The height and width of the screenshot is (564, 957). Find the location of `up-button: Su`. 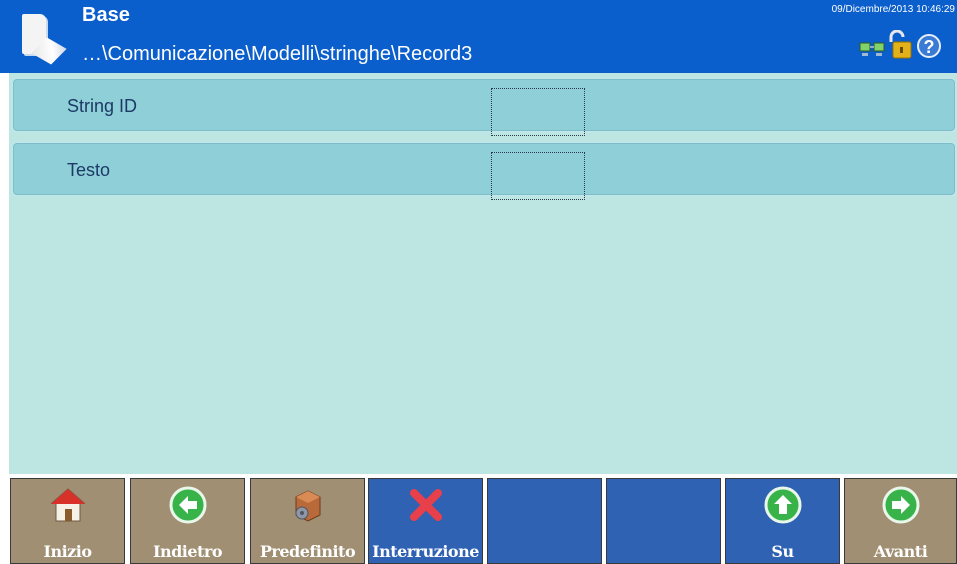

up-button: Su is located at coordinates (782, 521).